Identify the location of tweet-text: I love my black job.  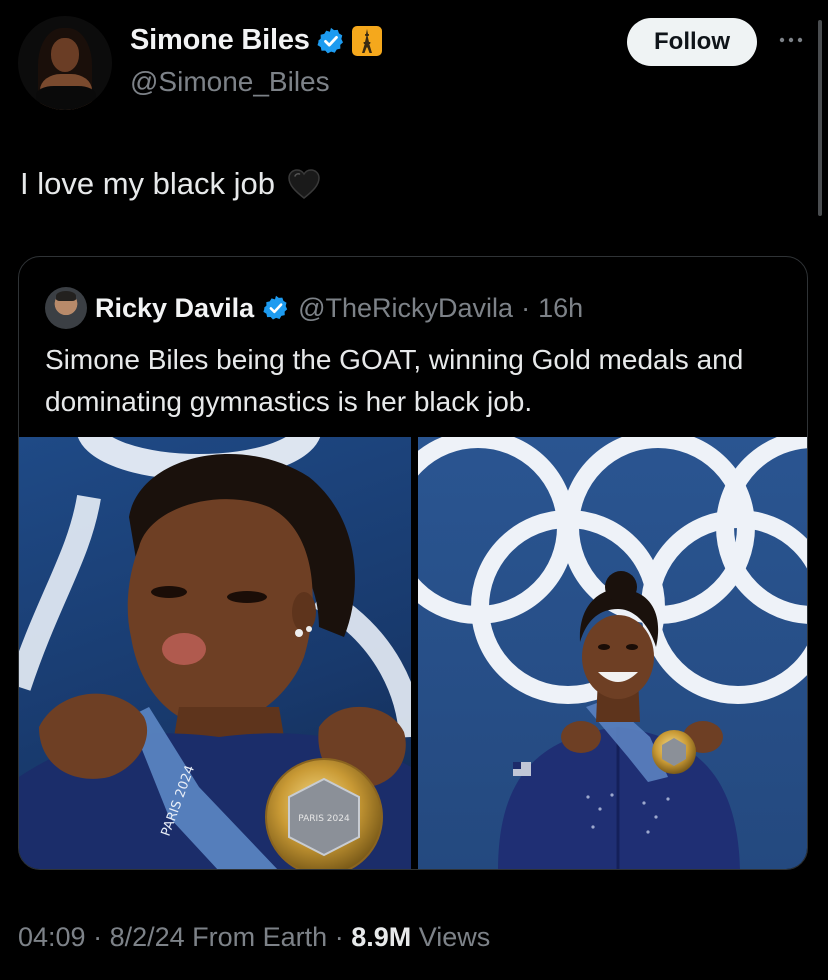
(147, 183).